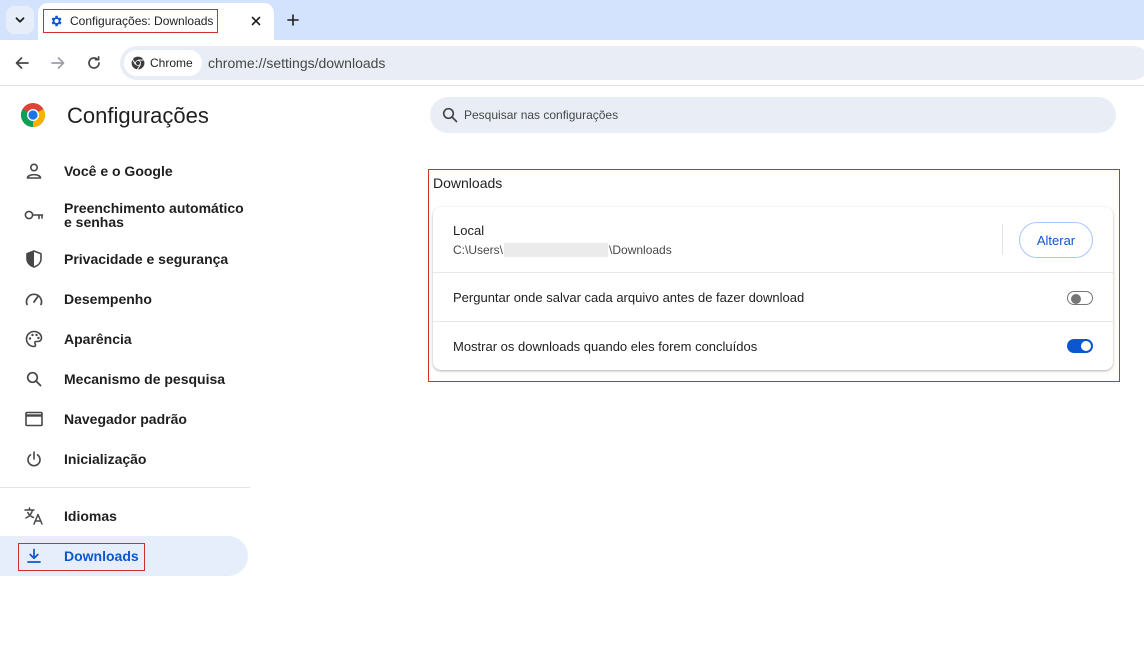 This screenshot has width=1144, height=670. What do you see at coordinates (572, 20) in the screenshot?
I see `tab-strip: Configurações: Downloads` at bounding box center [572, 20].